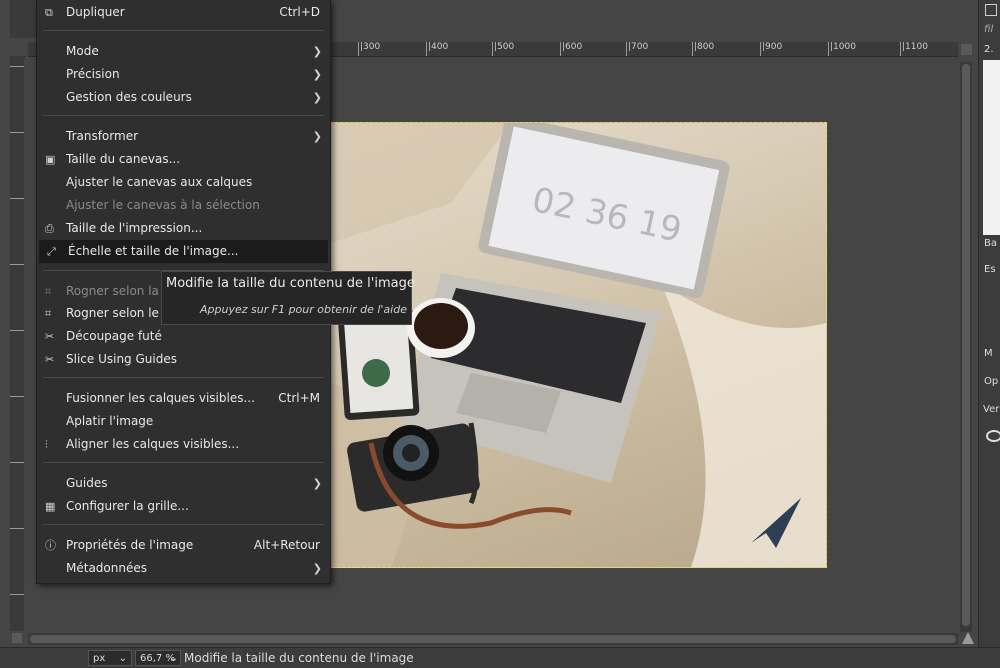 This screenshot has height=668, width=1000. What do you see at coordinates (110, 658) in the screenshot?
I see `unit-select: px ⌄` at bounding box center [110, 658].